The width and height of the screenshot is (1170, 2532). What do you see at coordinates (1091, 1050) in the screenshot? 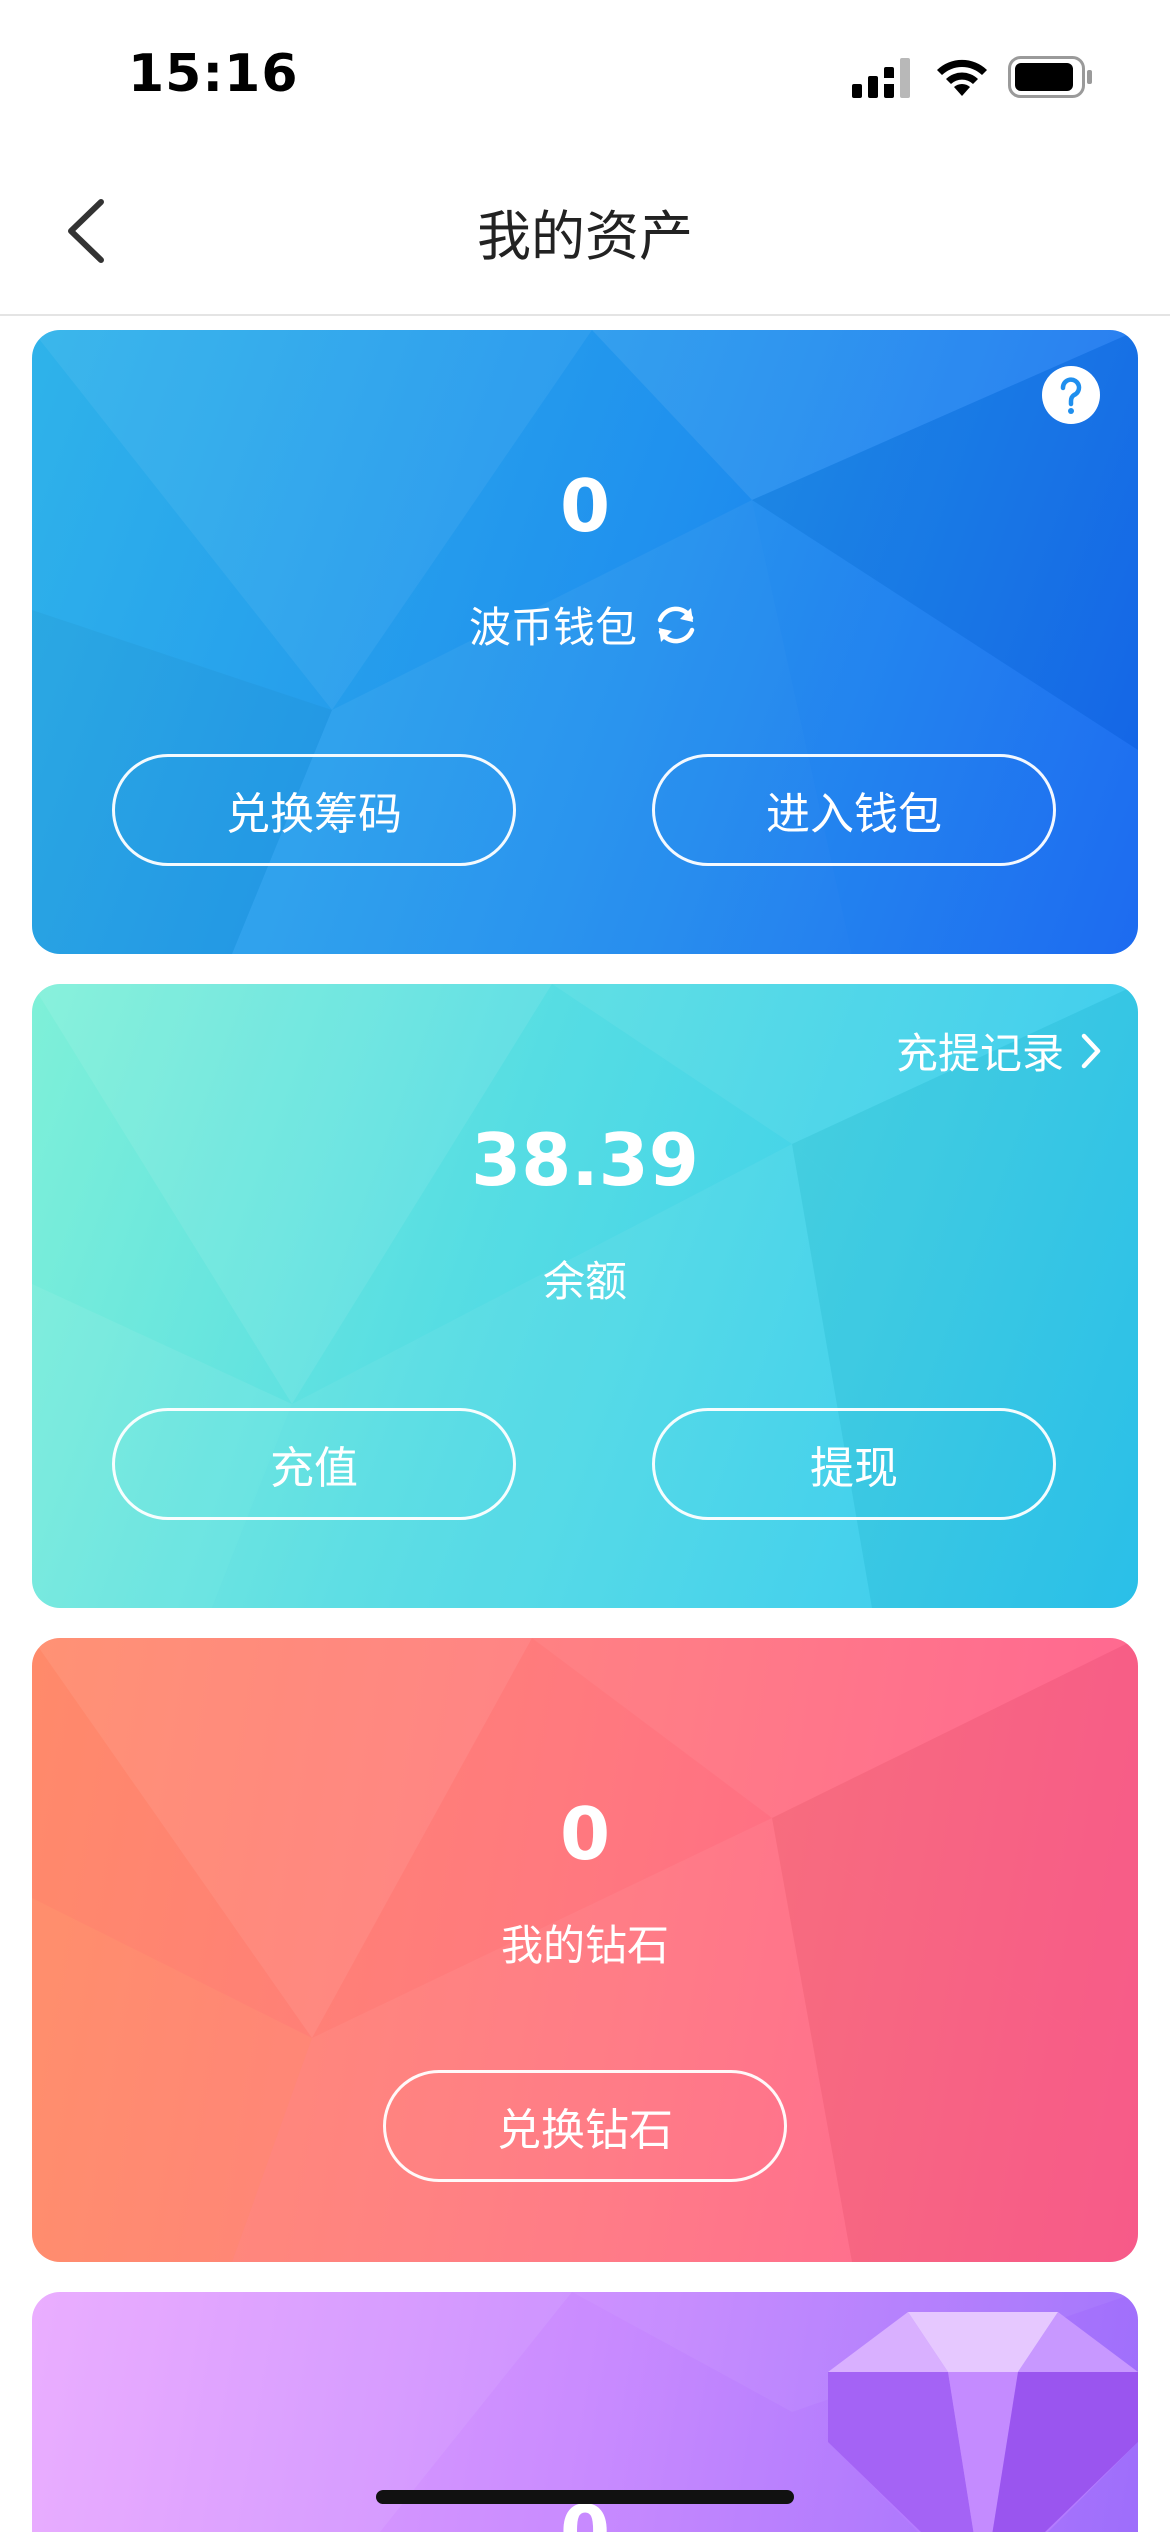
I see `chevron-right-icon` at bounding box center [1091, 1050].